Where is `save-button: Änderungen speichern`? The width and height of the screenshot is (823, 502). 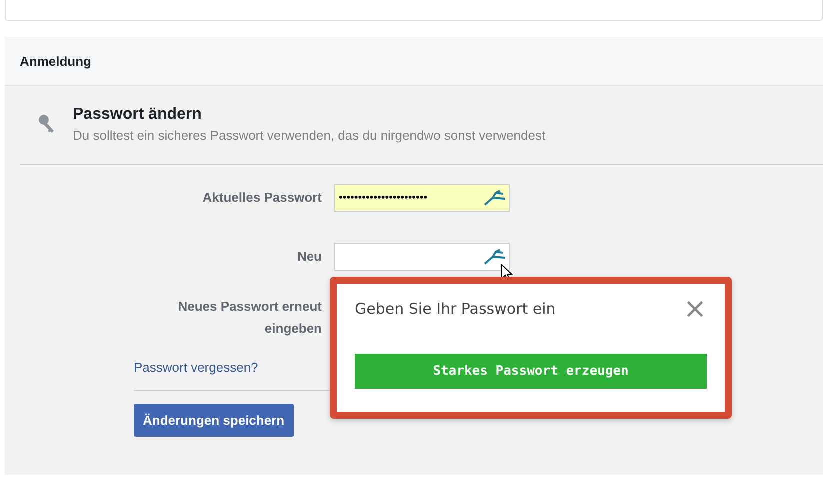
save-button: Änderungen speichern is located at coordinates (214, 420).